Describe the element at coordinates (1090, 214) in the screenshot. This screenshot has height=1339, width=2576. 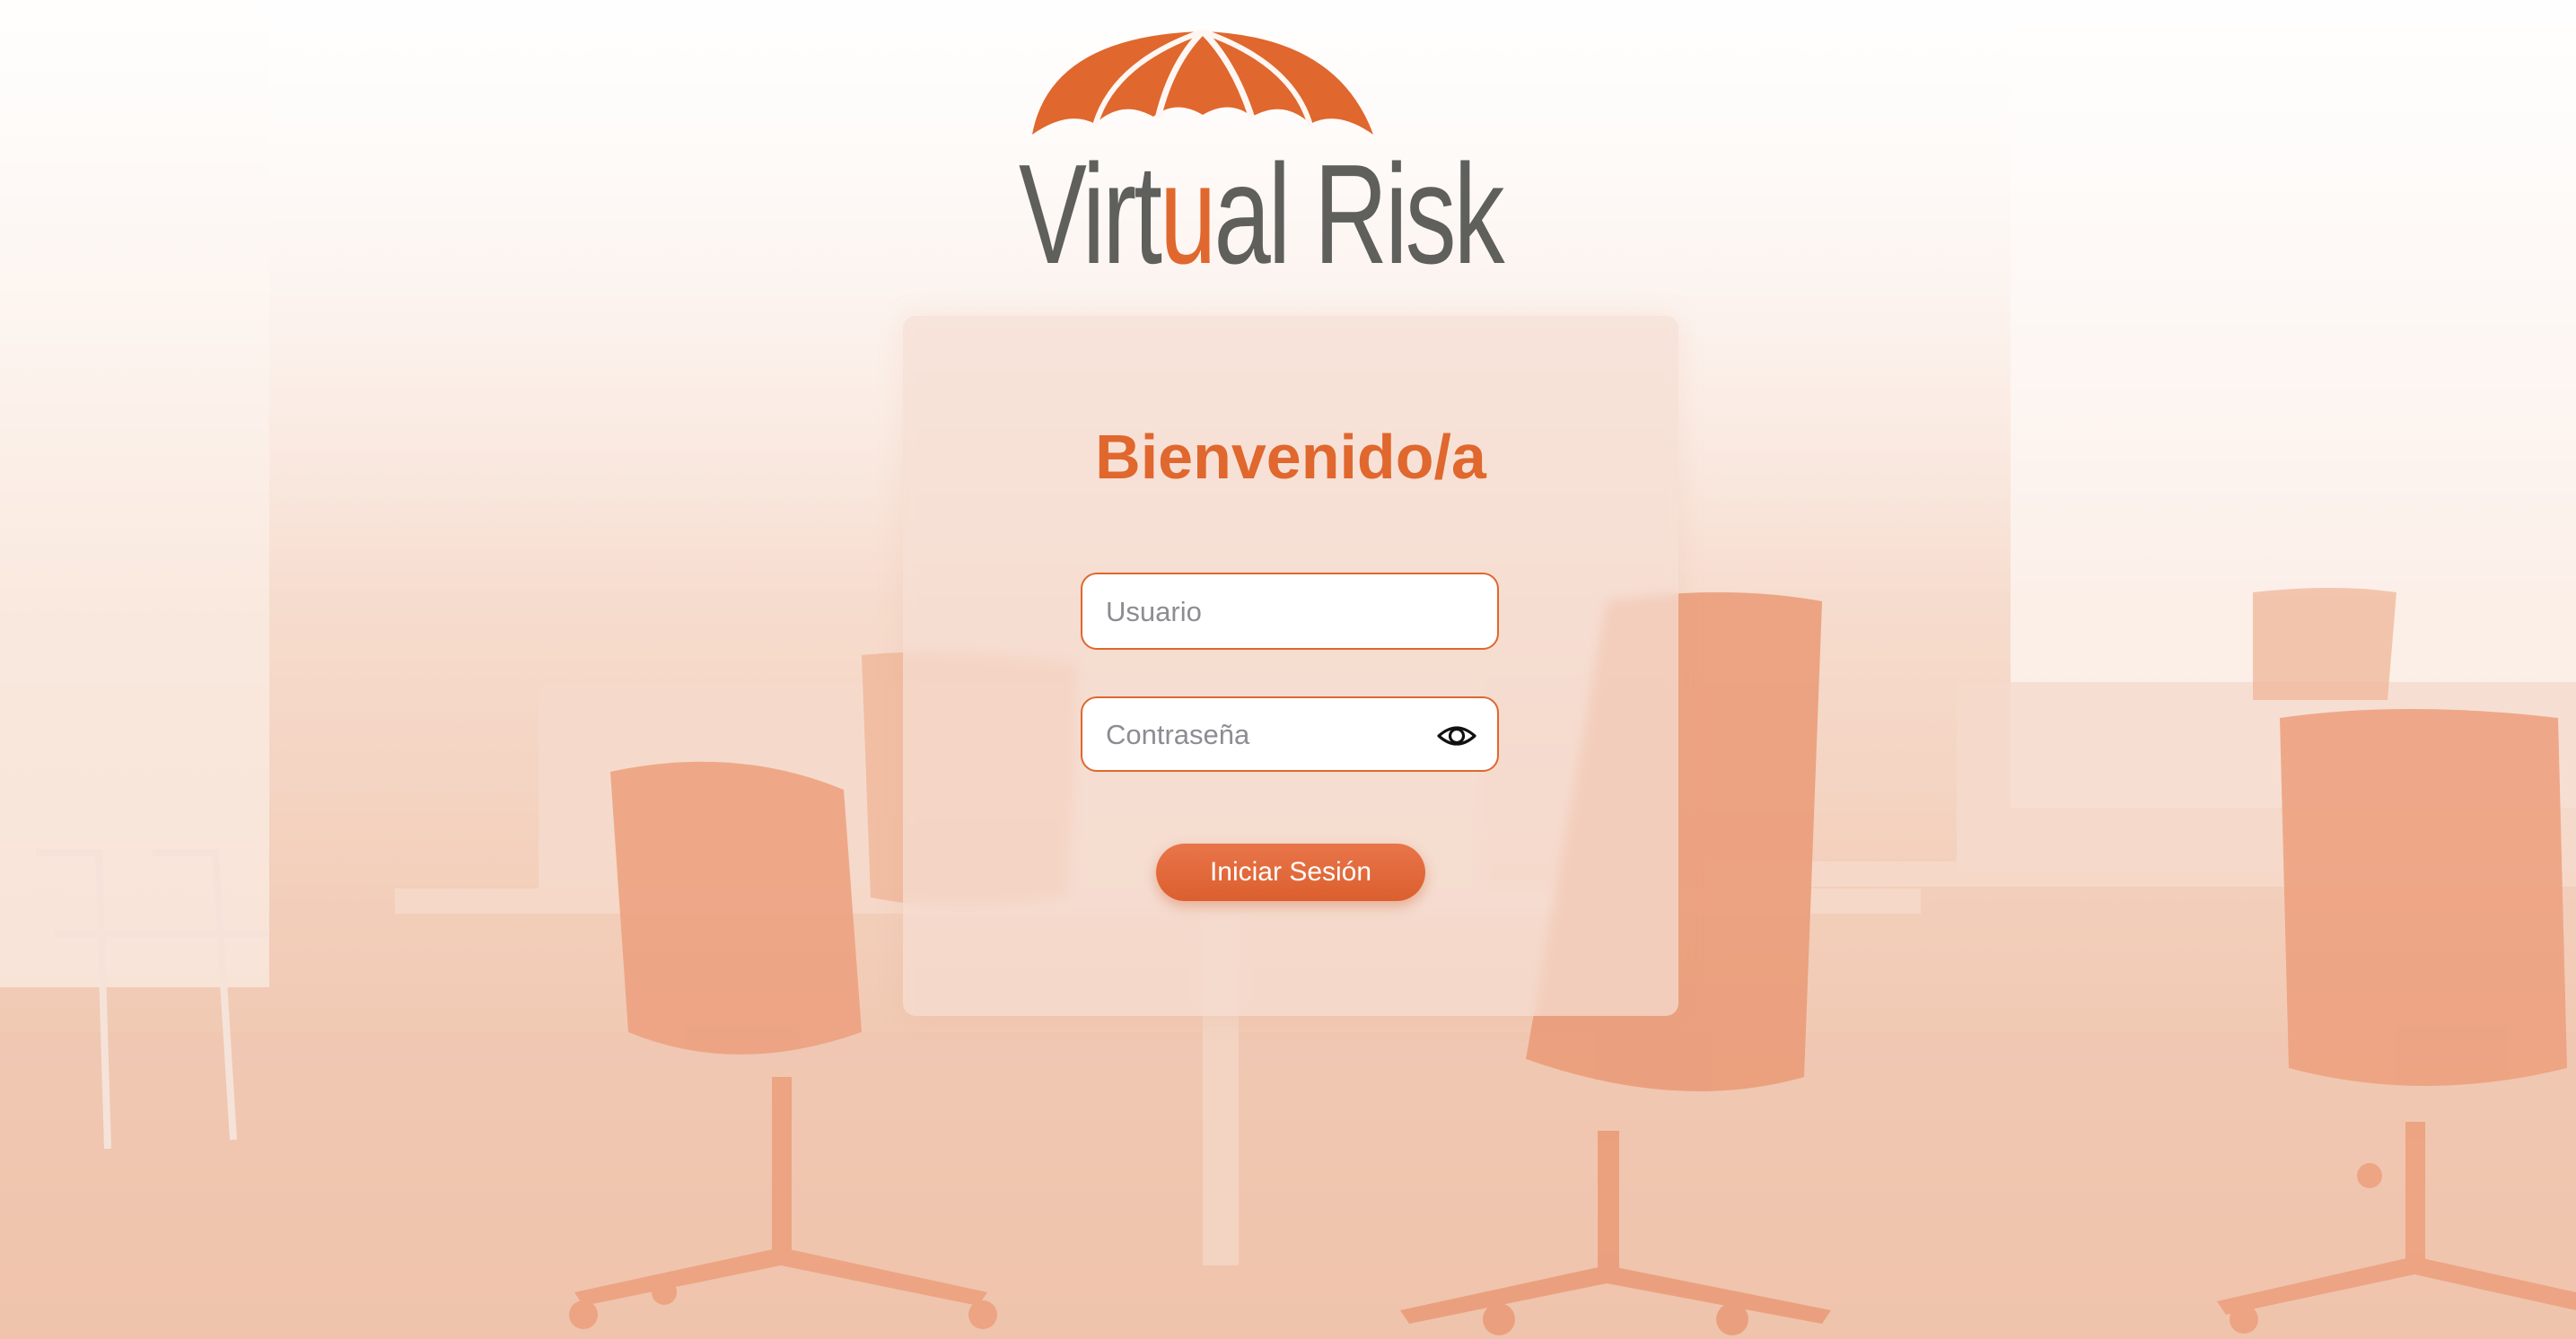
I see `brand-name-prefix: Virt` at that location.